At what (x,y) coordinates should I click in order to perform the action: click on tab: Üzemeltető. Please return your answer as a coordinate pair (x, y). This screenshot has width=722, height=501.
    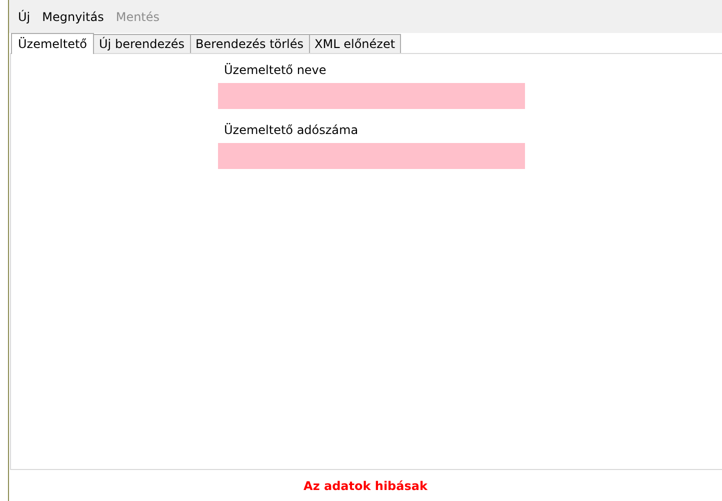
    Looking at the image, I should click on (52, 43).